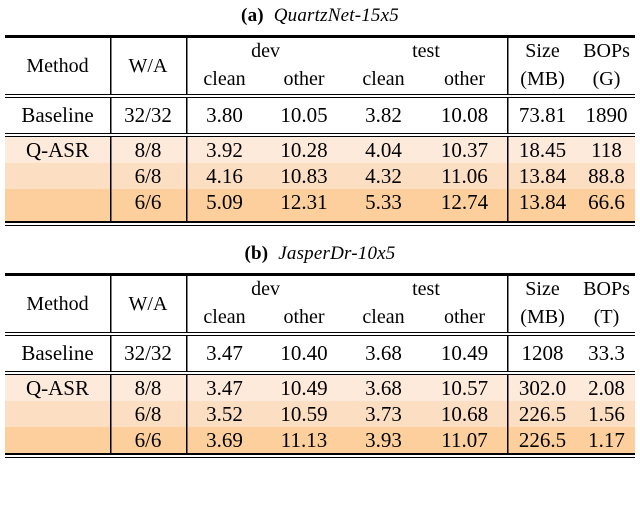  I want to click on table-row: 6/6 3.69 11.13 3.93 11.07 226.5 1.17, so click(320, 440).